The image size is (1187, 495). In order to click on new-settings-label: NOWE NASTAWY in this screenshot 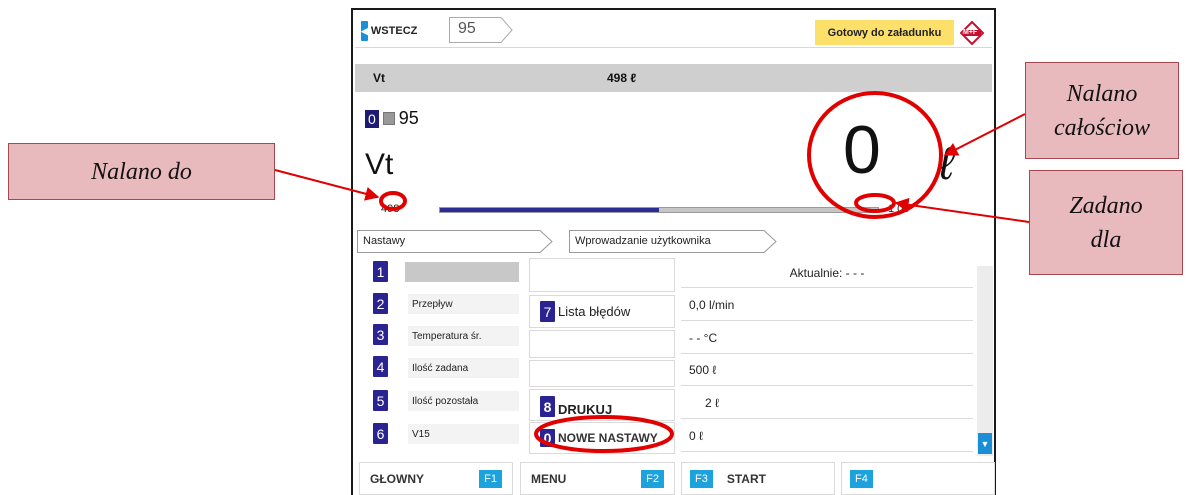, I will do `click(608, 438)`.